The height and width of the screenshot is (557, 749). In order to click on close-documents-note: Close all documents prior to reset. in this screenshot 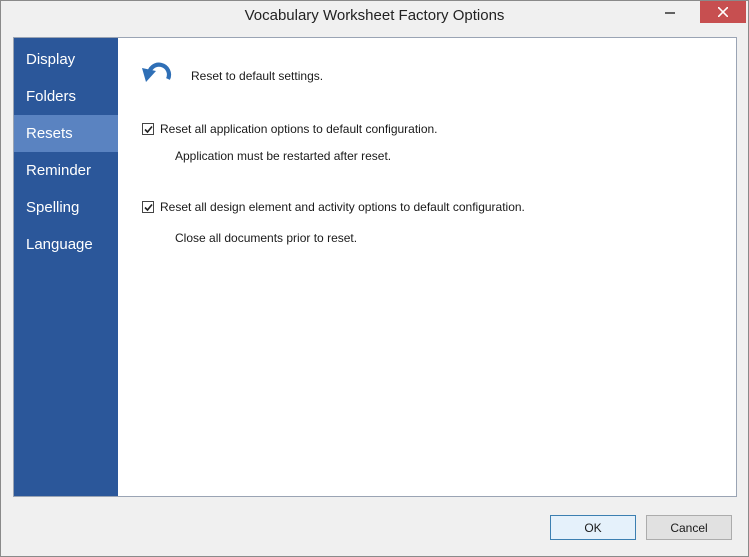, I will do `click(266, 238)`.